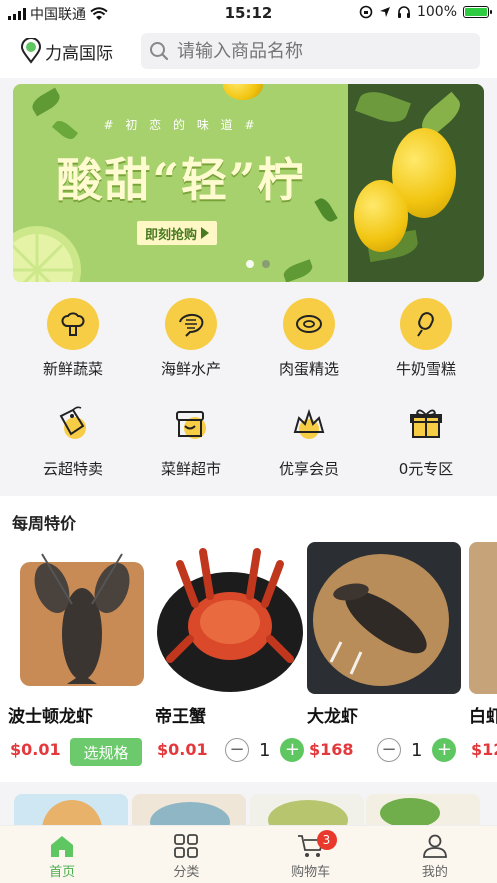  What do you see at coordinates (181, 125) in the screenshot?
I see `banner-tagline: # 初 恋 的 味 道 #` at bounding box center [181, 125].